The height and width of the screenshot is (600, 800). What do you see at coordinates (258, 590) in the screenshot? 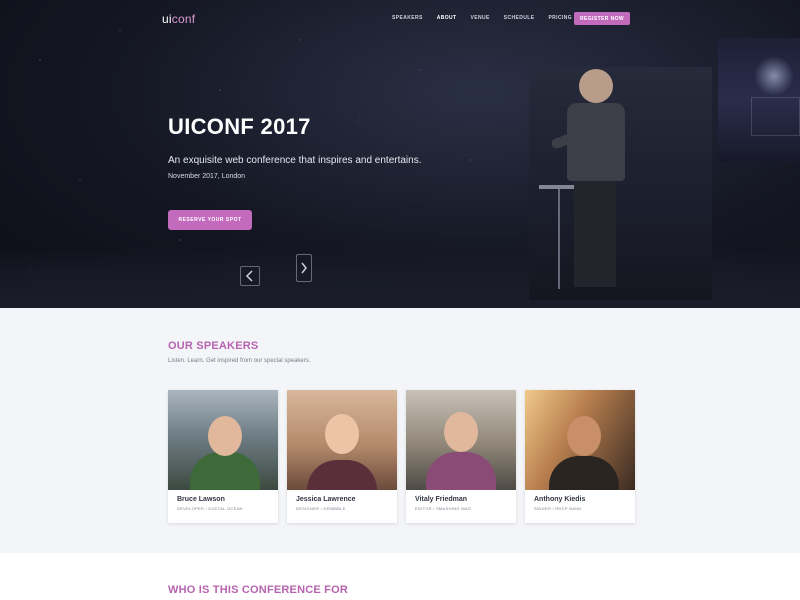
I see `who-title: WHO IS THIS CONFERENCE FOR` at bounding box center [258, 590].